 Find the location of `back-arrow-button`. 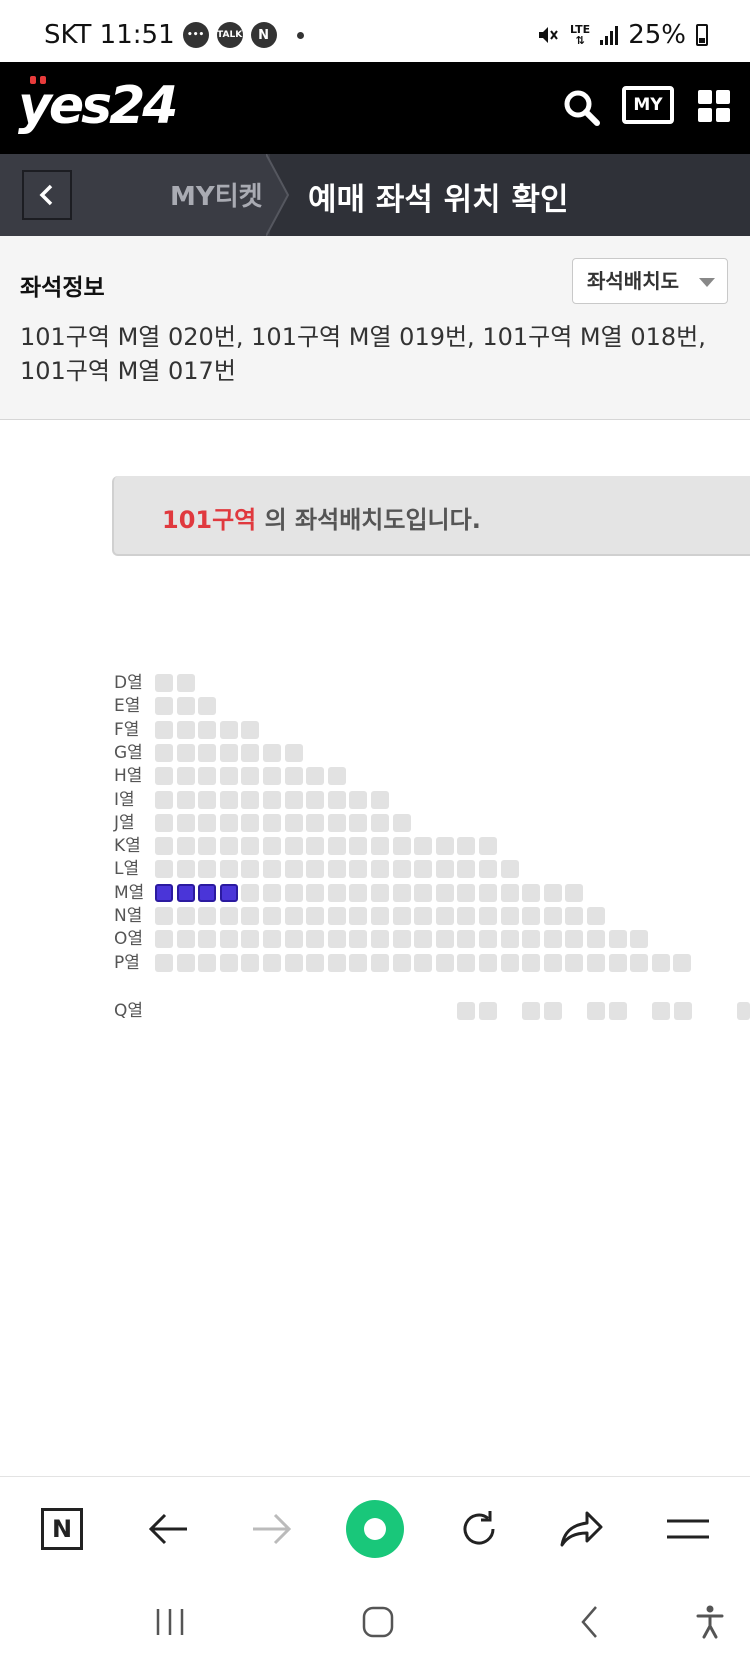

back-arrow-button is located at coordinates (168, 1529).